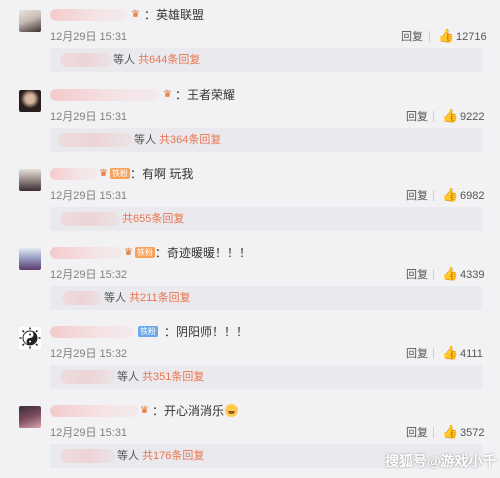 The width and height of the screenshot is (500, 478). I want to click on comment-text: ：阴阳师！！！, so click(206, 332).